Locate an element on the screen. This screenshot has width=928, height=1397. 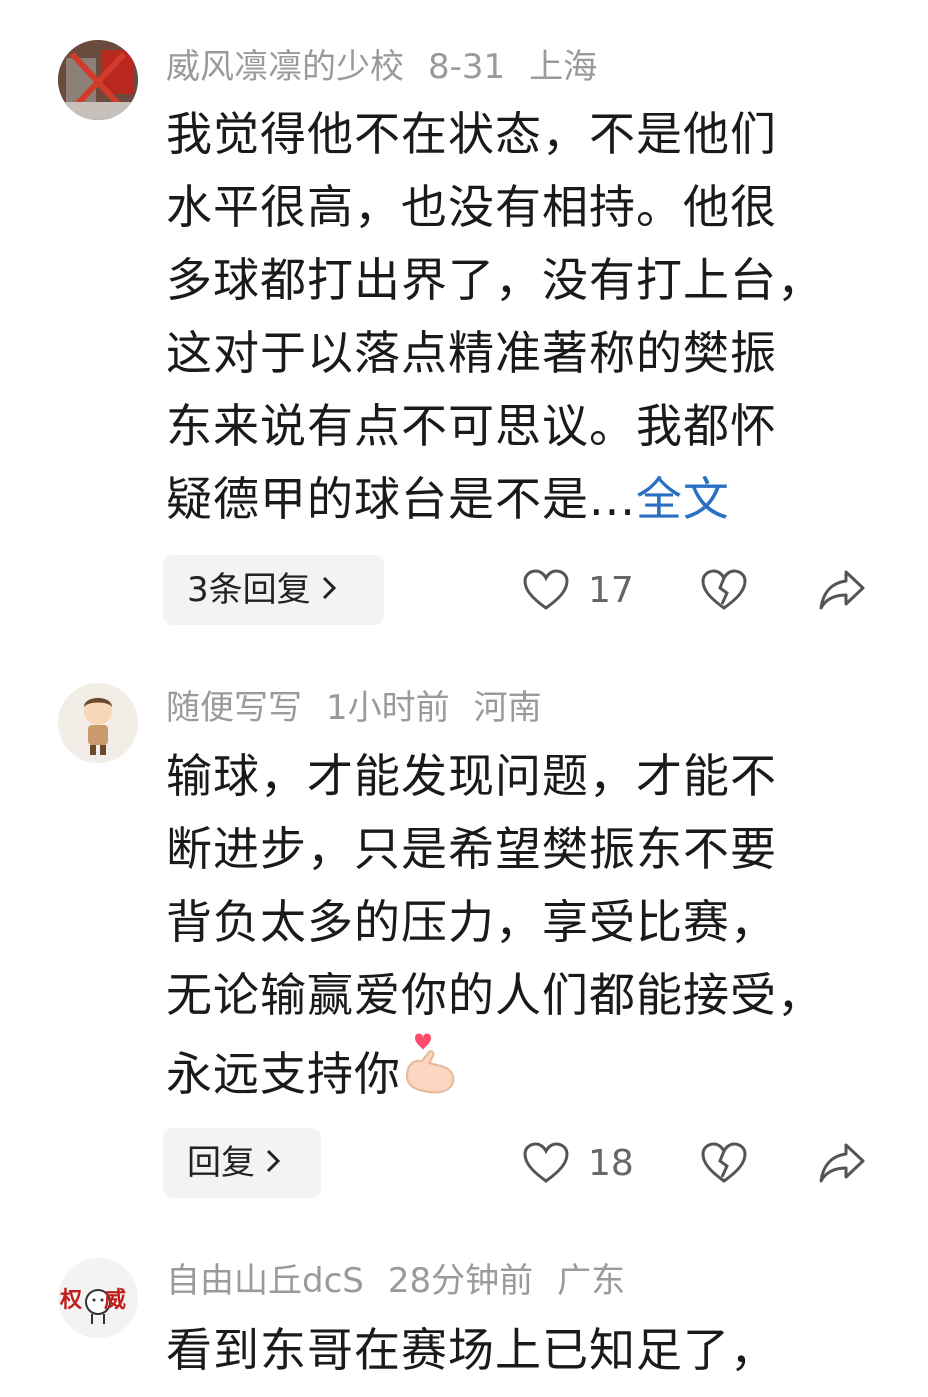
username: 随便写写 is located at coordinates (234, 708).